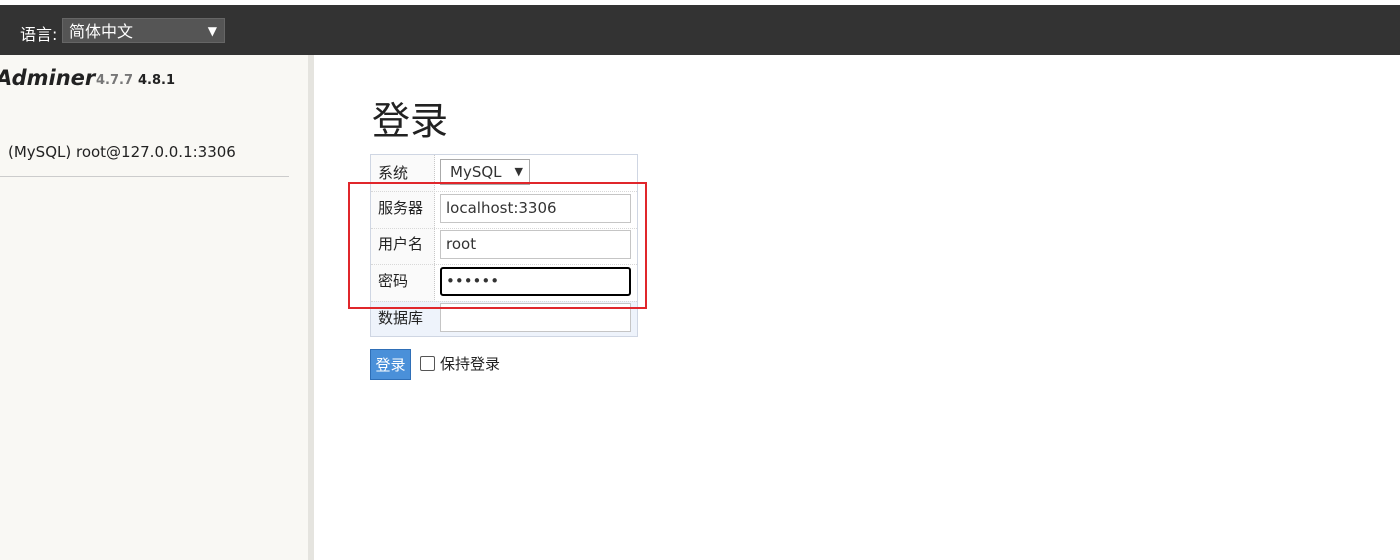 The height and width of the screenshot is (560, 1400). What do you see at coordinates (393, 173) in the screenshot?
I see `system-label: 系统` at bounding box center [393, 173].